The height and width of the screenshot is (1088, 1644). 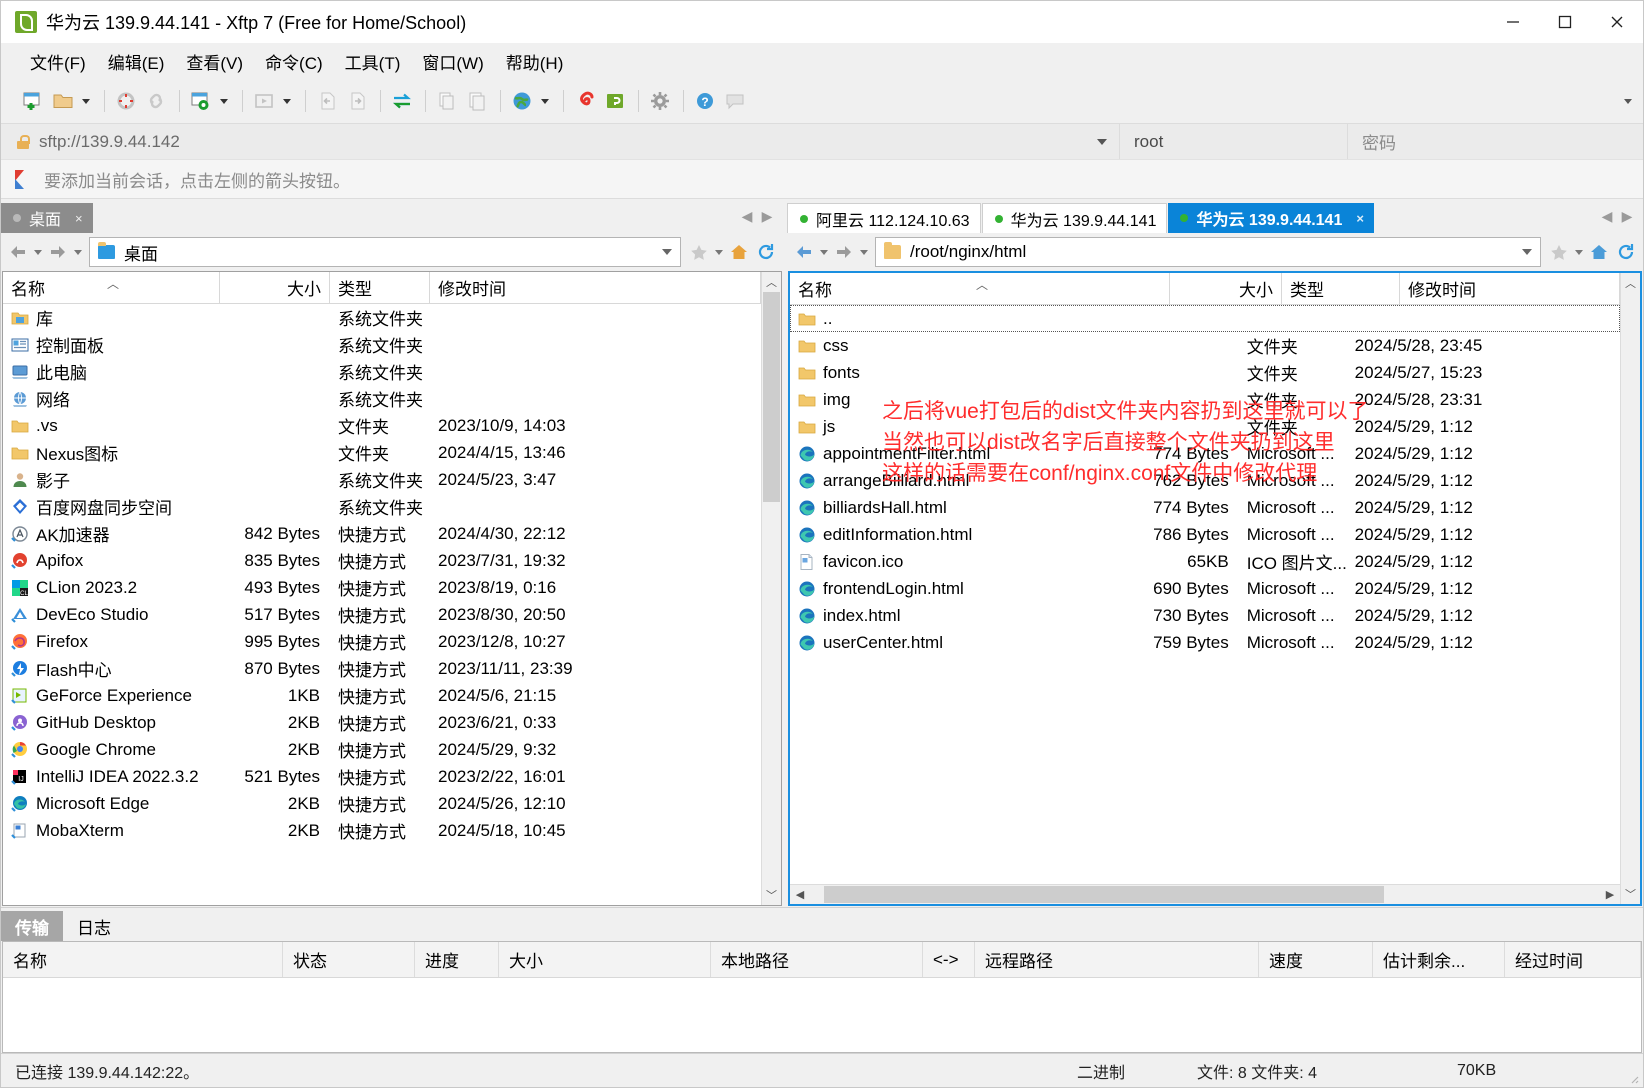 I want to click on scroll-left-icon: ◀, so click(x=800, y=894).